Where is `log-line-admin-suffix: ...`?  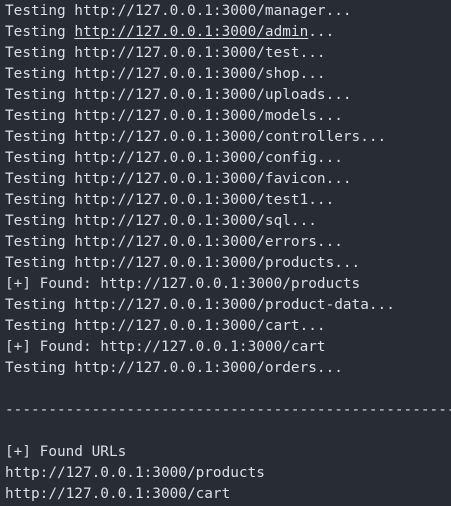 log-line-admin-suffix: ... is located at coordinates (321, 32).